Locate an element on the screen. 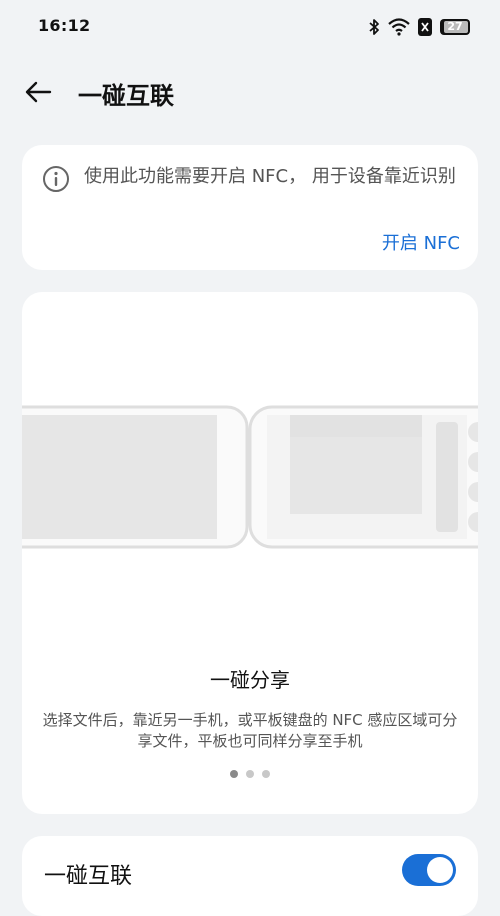 The height and width of the screenshot is (916, 500). battery-level: 27 is located at coordinates (455, 26).